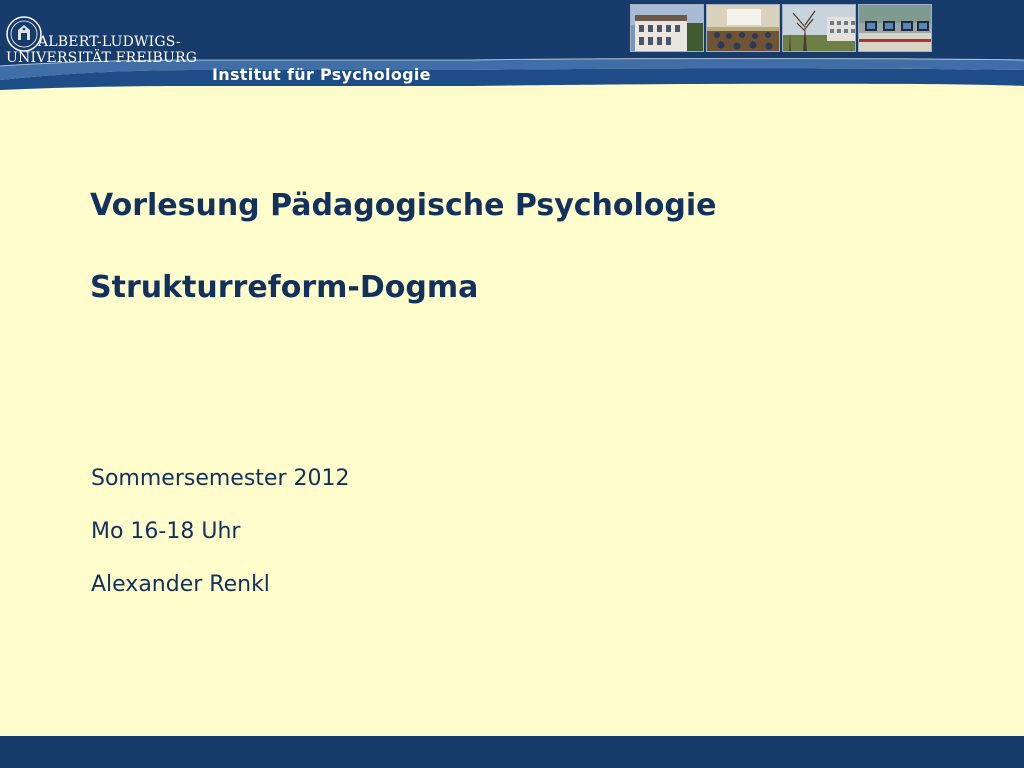 The height and width of the screenshot is (768, 1024). Describe the element at coordinates (895, 28) in the screenshot. I see `computer-lab-photo` at that location.